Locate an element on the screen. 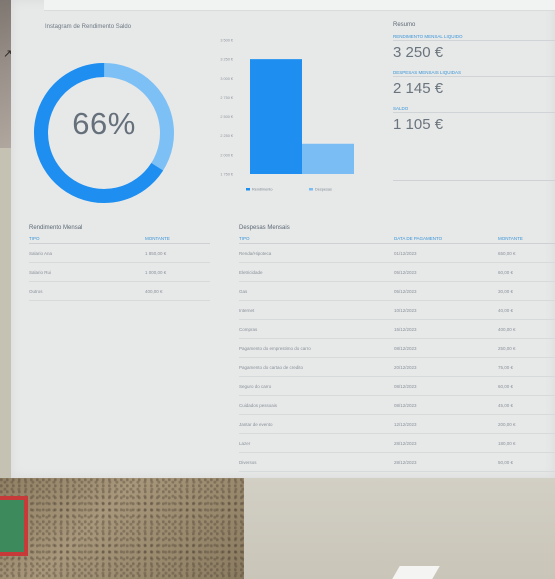 This screenshot has height=579, width=555. table-row: Lazer 28/12/2023 180,00 € is located at coordinates (397, 443).